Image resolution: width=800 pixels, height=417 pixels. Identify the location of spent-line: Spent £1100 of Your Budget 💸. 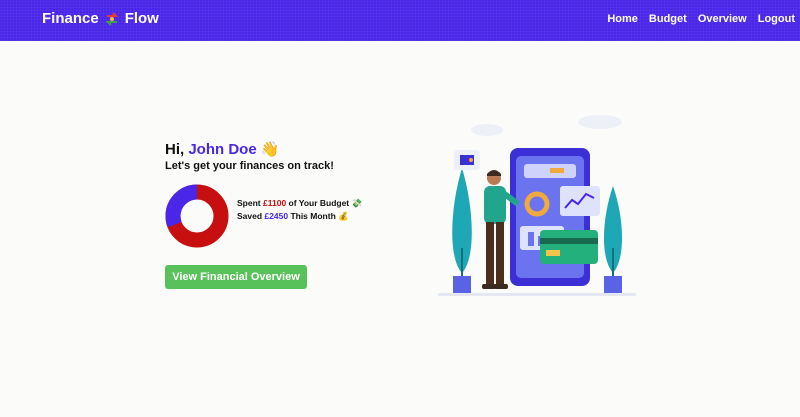
(299, 203).